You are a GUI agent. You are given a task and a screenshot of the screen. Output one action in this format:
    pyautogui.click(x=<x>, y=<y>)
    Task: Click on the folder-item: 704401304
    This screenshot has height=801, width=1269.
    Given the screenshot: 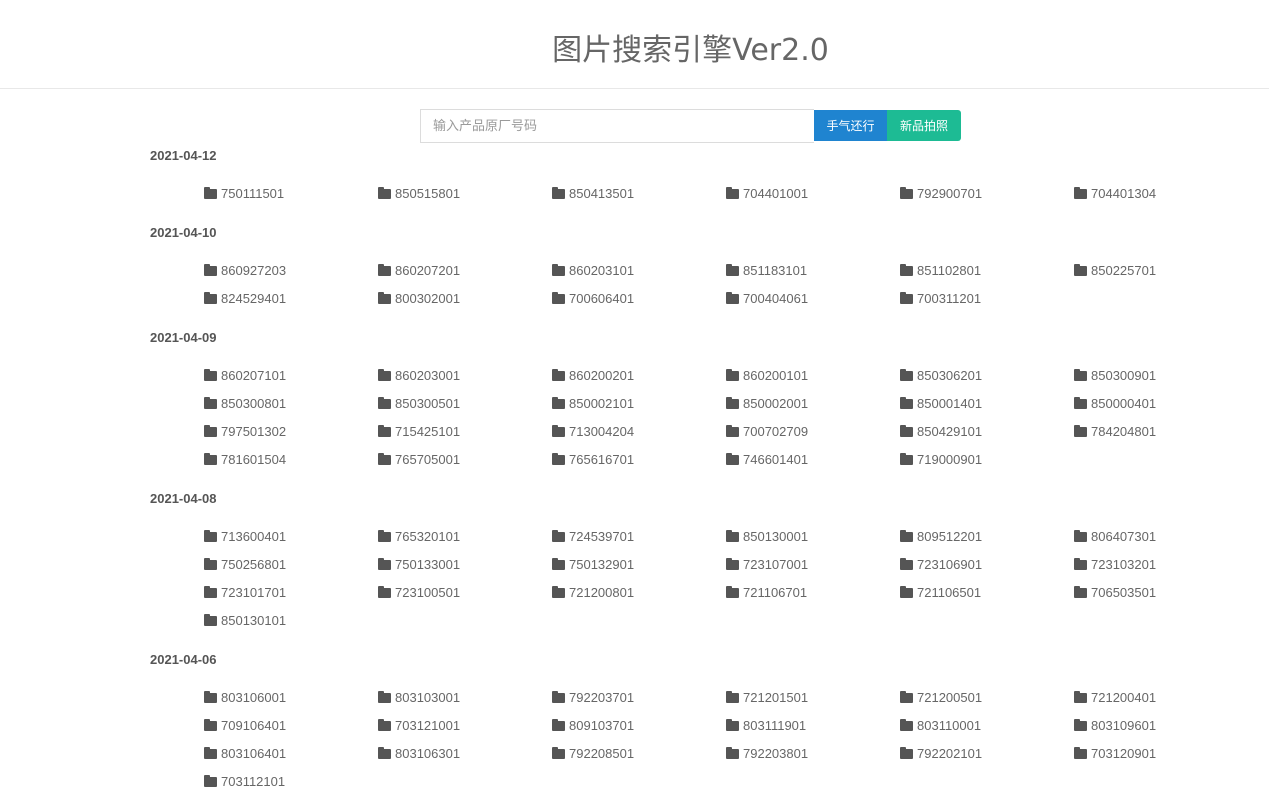 What is the action you would take?
    pyautogui.click(x=1161, y=193)
    